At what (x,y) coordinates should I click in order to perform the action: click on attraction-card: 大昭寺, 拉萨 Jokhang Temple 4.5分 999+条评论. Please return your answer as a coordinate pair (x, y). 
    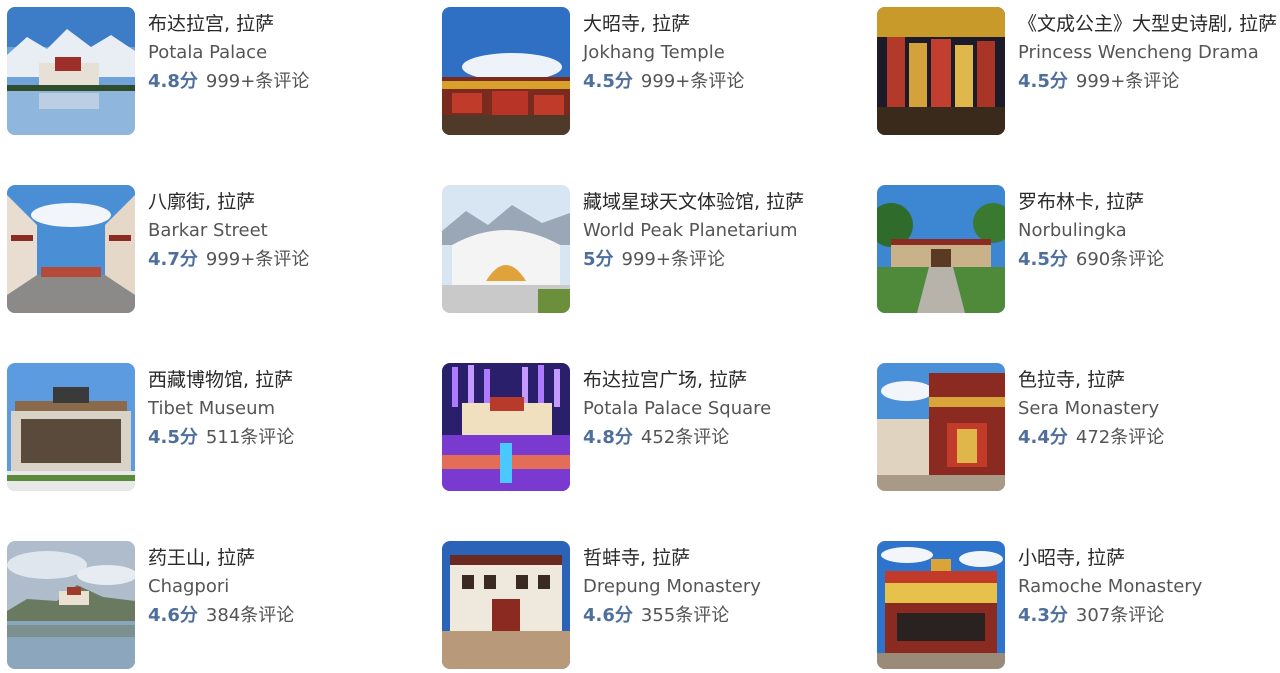
    Looking at the image, I should click on (652, 72).